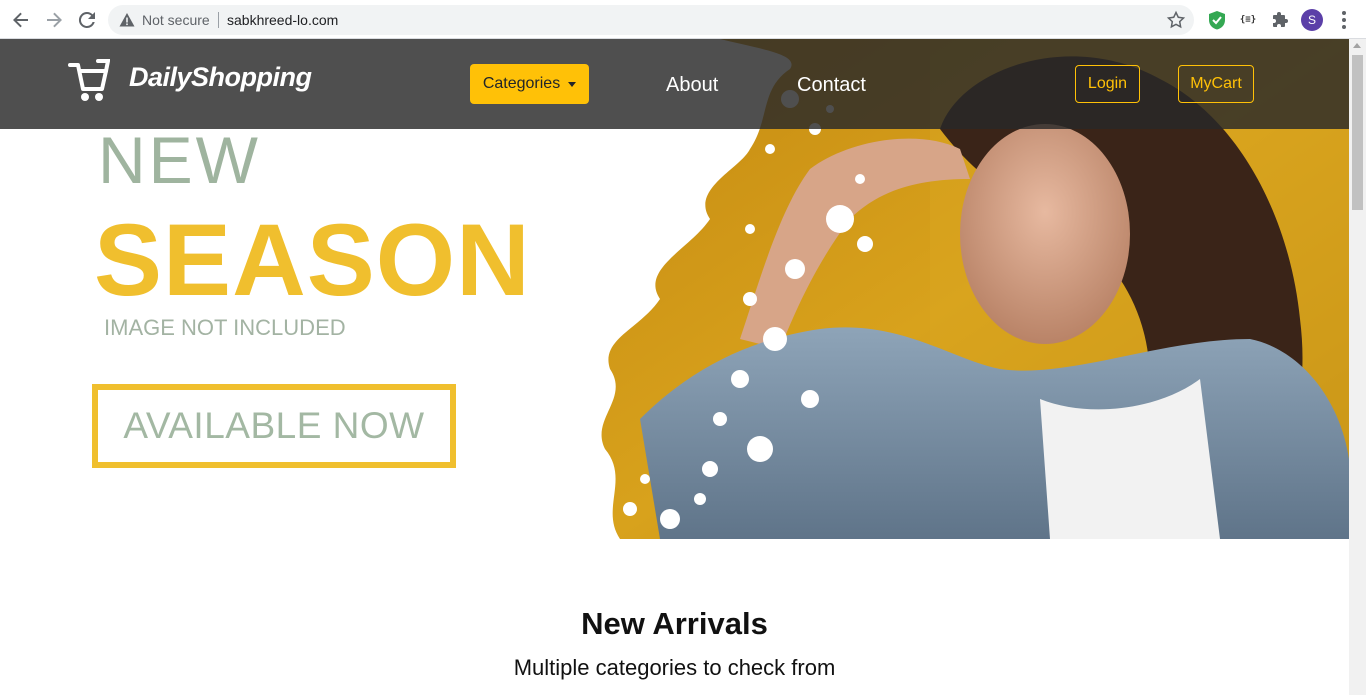 The image size is (1366, 695). I want to click on omnibox-divider, so click(218, 20).